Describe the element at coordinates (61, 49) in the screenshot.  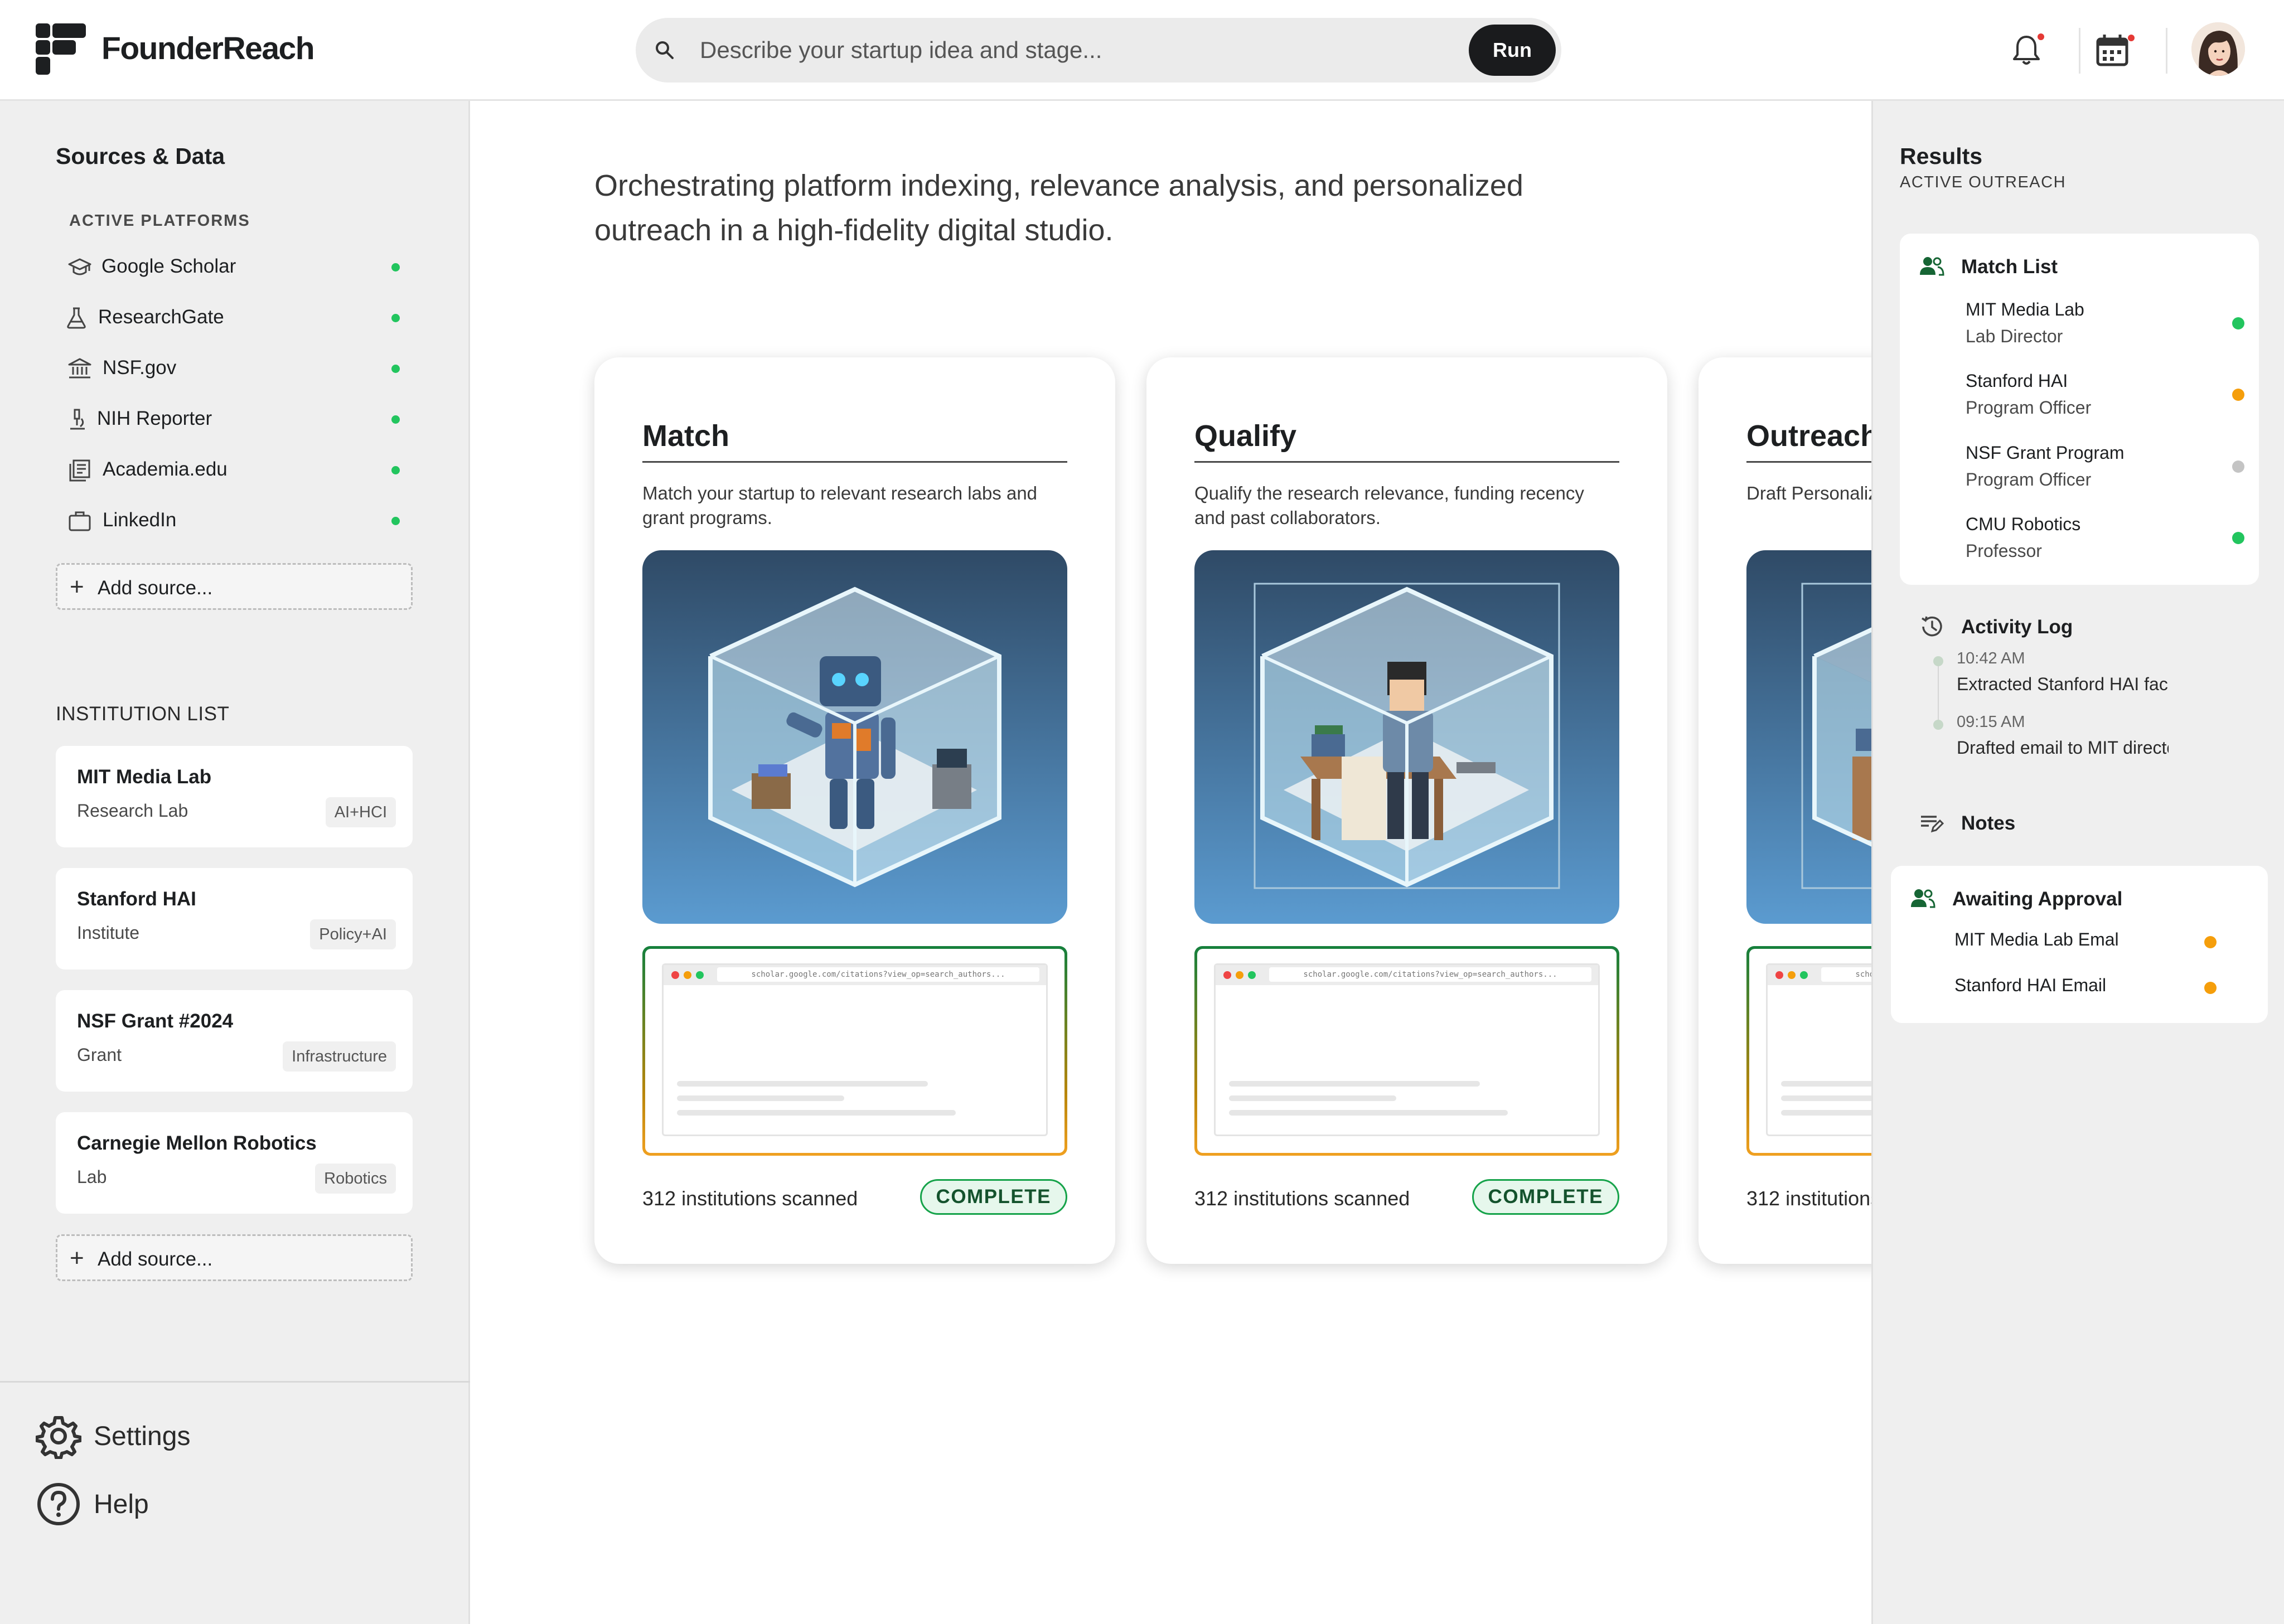
I see `founderreach-logo-icon` at that location.